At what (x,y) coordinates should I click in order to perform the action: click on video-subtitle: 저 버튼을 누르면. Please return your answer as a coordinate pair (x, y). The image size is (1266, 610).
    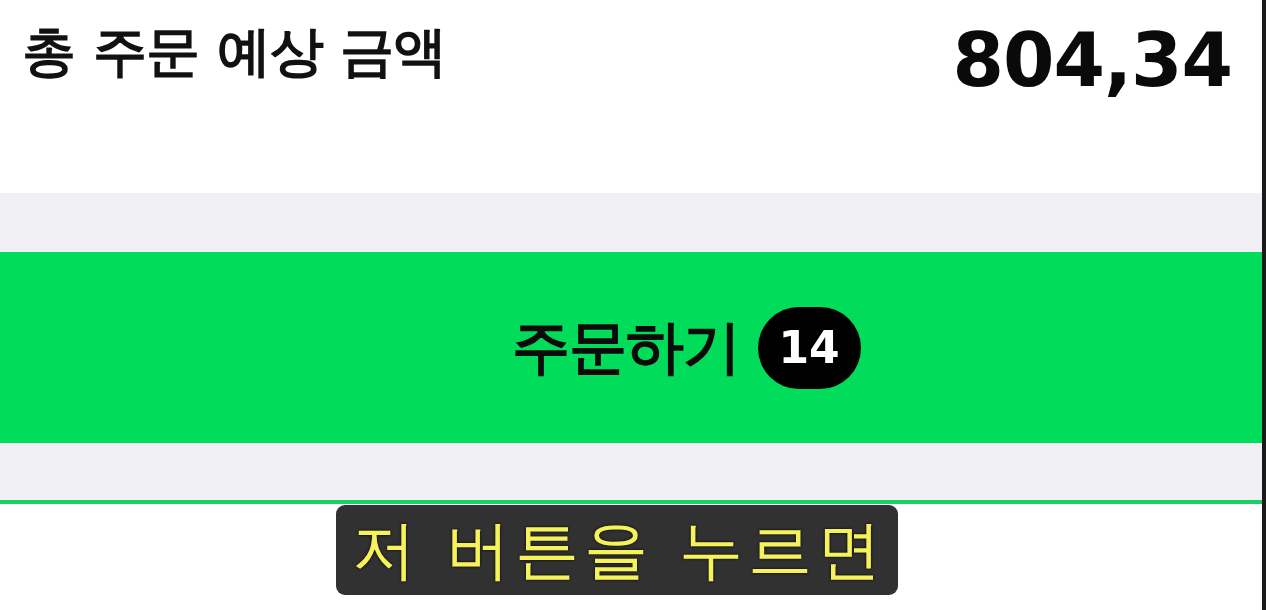
    Looking at the image, I should click on (617, 550).